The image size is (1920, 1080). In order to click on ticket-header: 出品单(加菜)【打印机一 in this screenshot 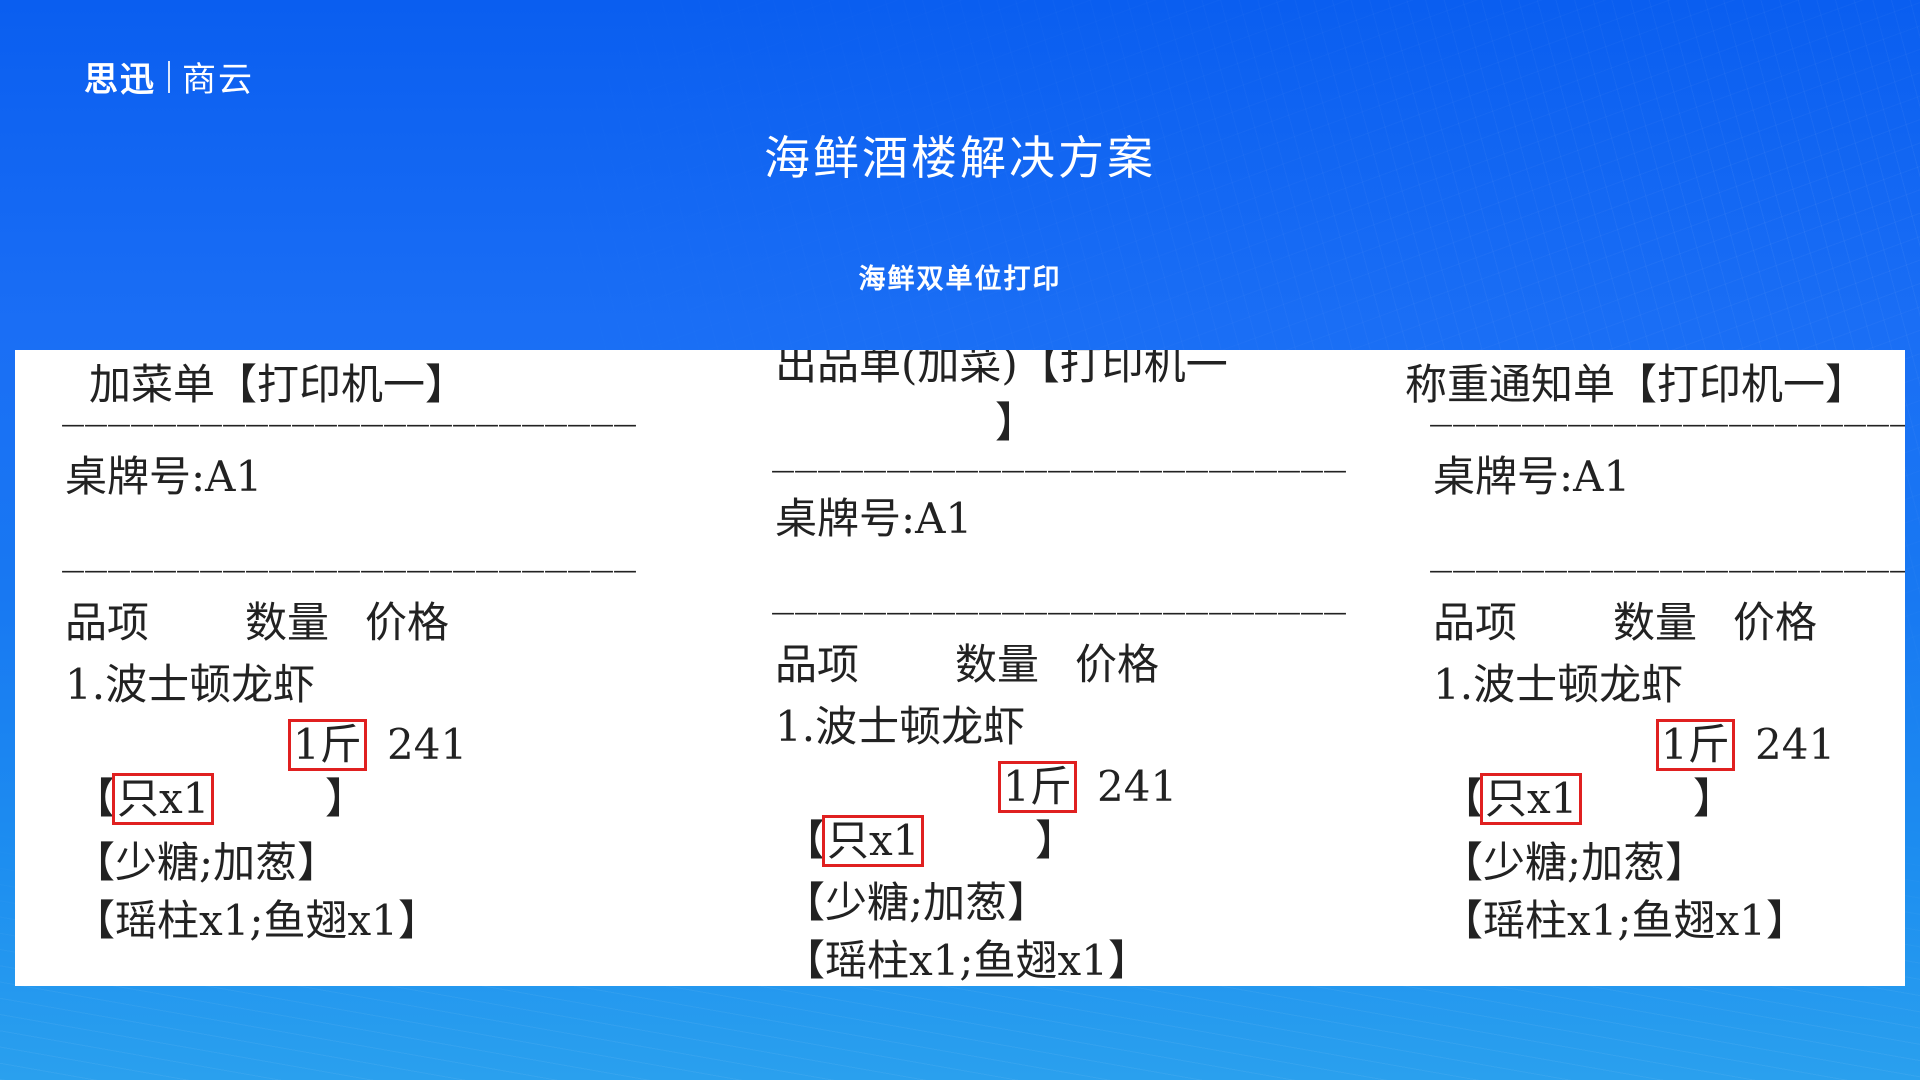, I will do `click(1001, 369)`.